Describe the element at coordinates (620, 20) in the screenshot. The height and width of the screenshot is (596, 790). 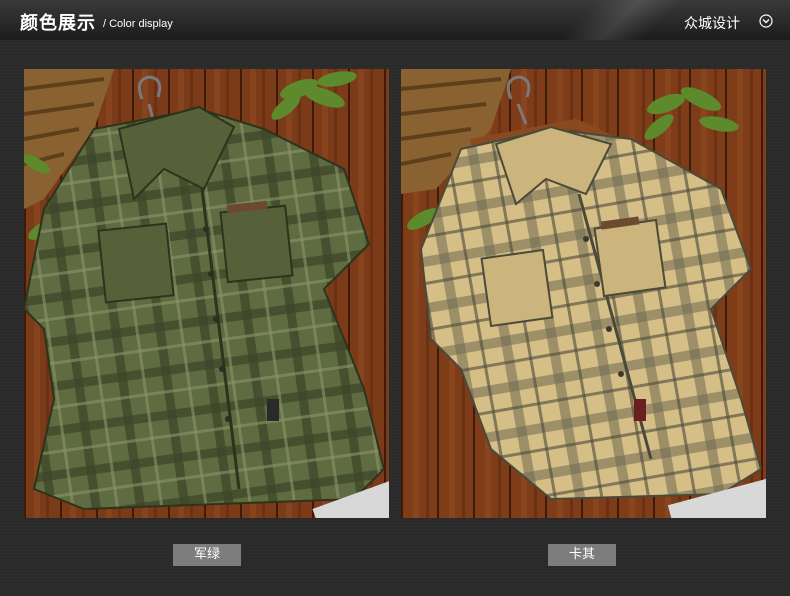
I see `header-shine` at that location.